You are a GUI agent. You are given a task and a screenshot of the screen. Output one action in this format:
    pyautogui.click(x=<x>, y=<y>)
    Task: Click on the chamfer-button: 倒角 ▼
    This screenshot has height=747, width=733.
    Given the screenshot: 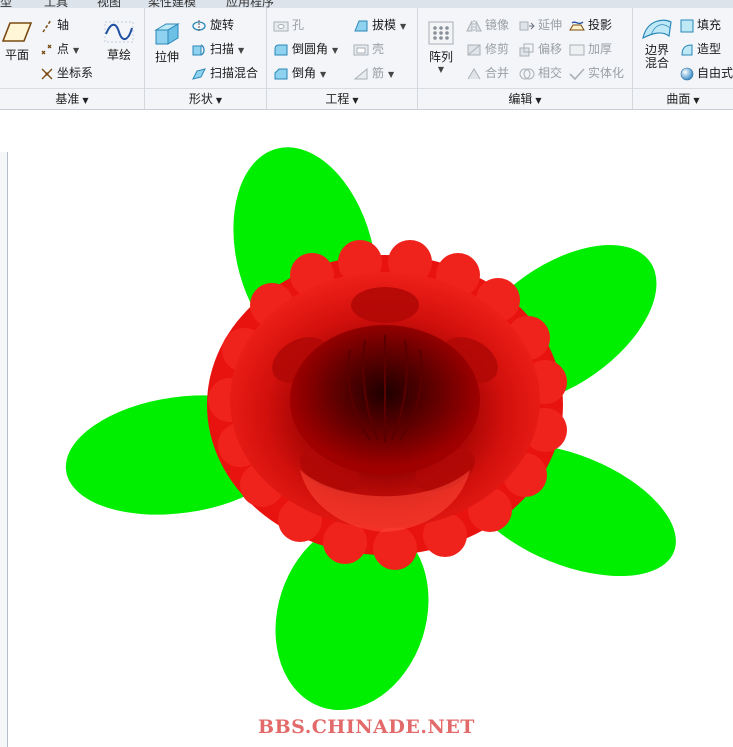 What is the action you would take?
    pyautogui.click(x=299, y=73)
    